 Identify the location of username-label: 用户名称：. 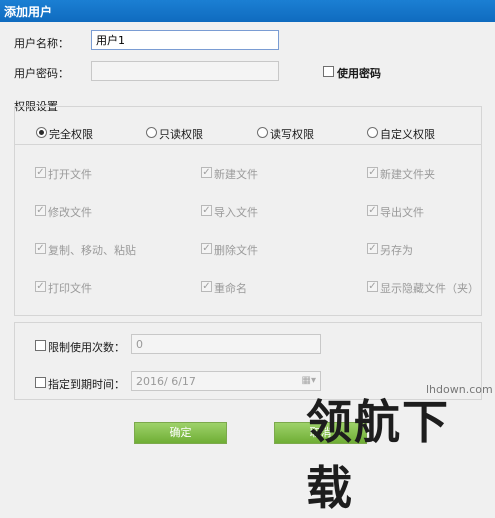
(41, 43).